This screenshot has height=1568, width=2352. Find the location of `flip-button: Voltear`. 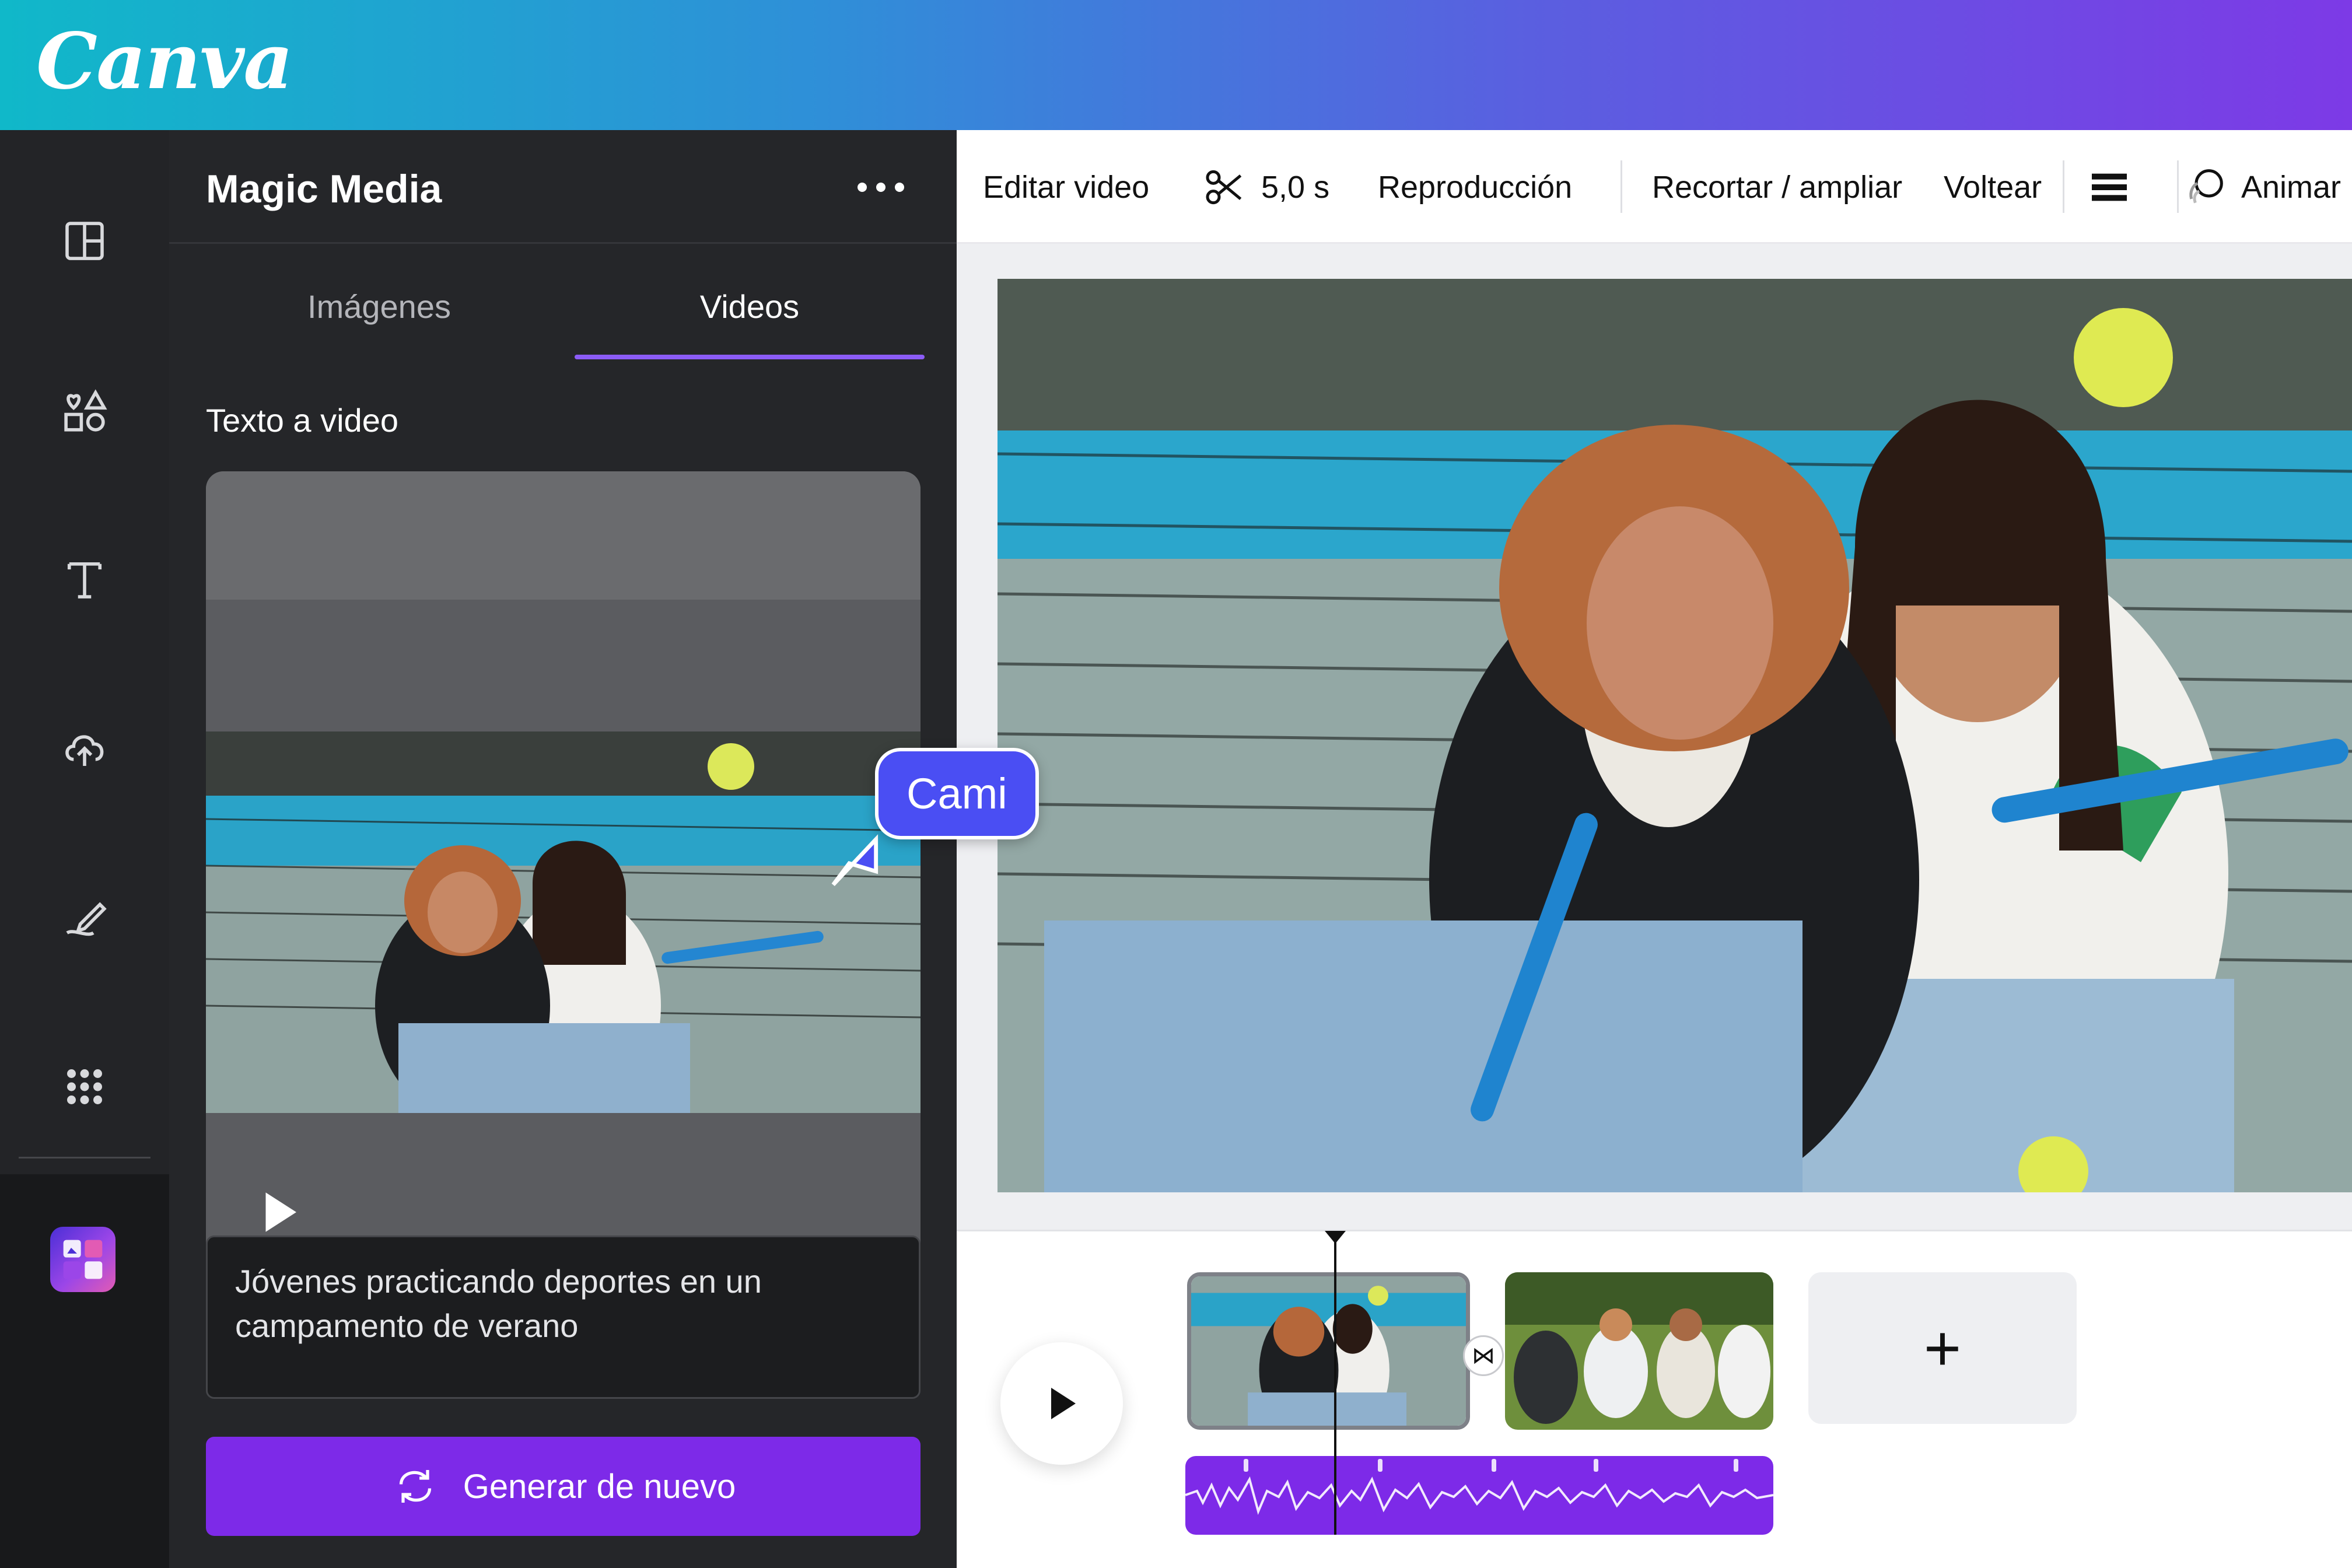

flip-button: Voltear is located at coordinates (1993, 187).